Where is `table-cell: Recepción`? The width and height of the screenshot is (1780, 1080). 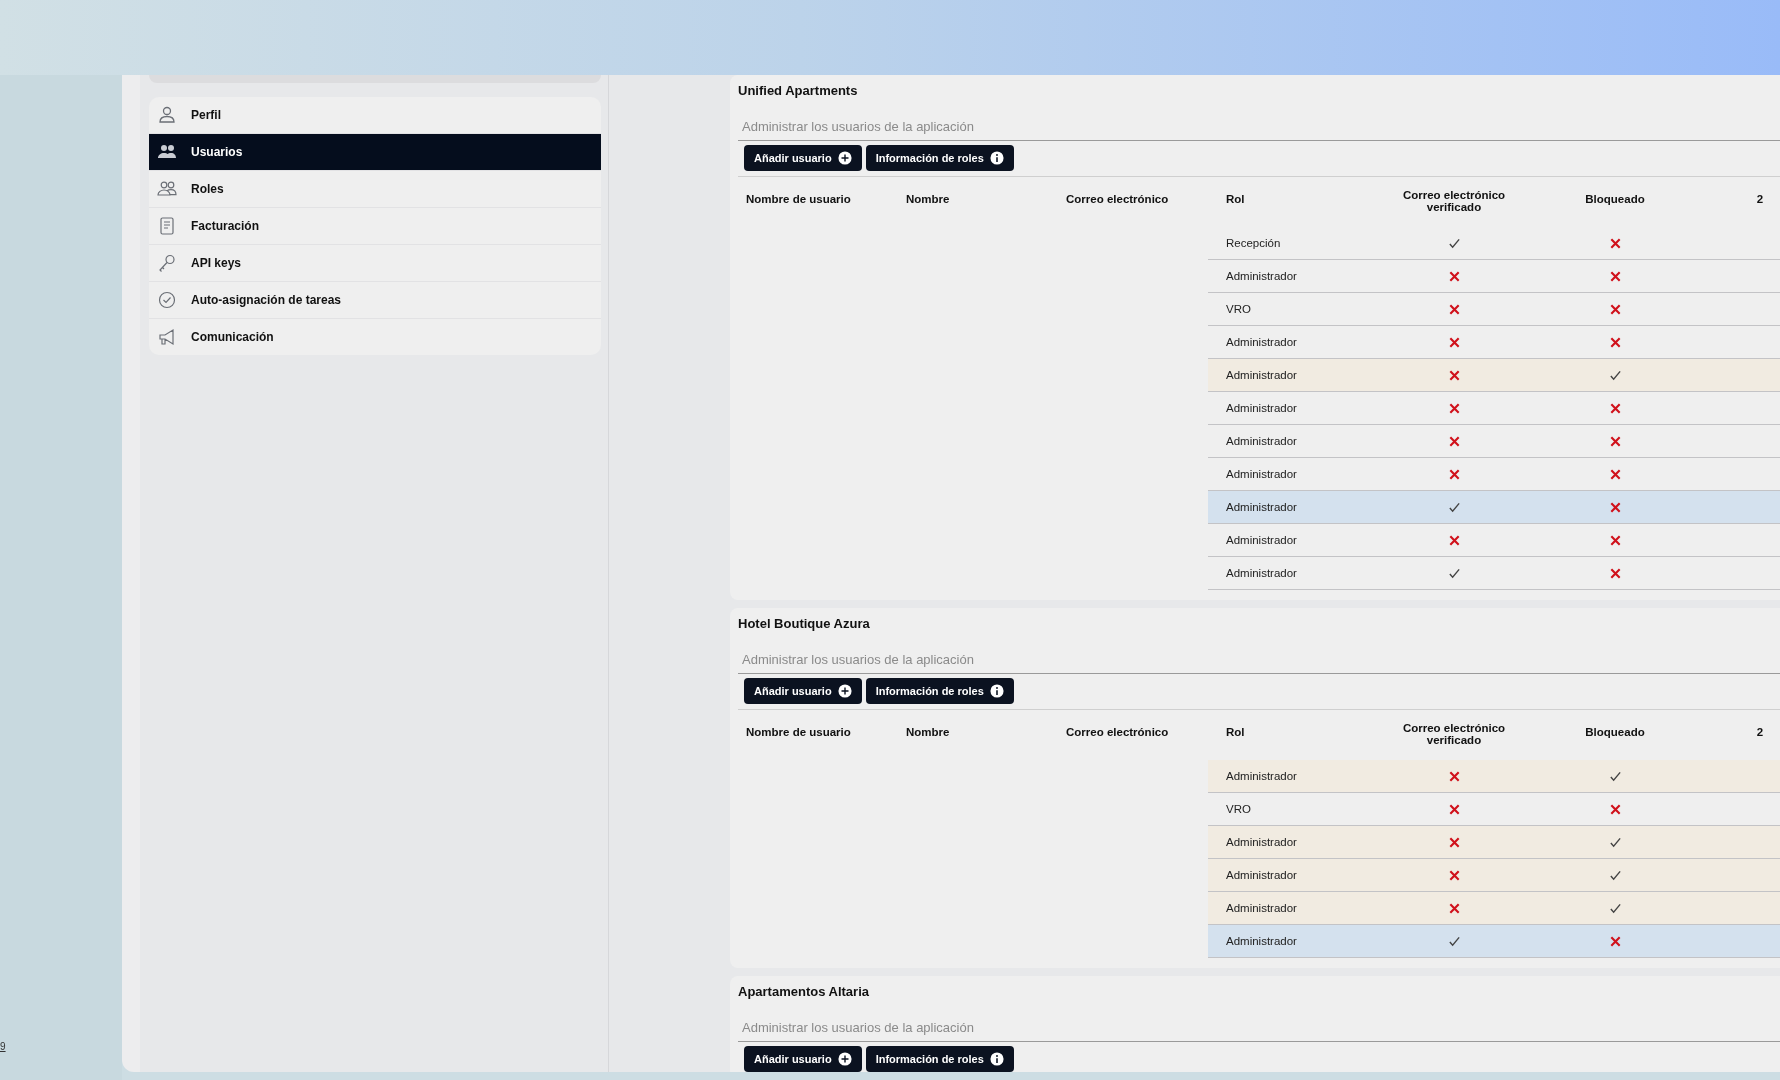
table-cell: Recepción is located at coordinates (1253, 243).